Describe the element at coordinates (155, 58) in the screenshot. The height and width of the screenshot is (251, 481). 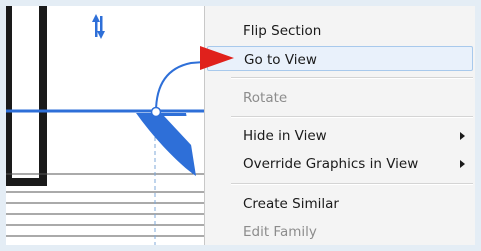
I see `red-pointer-arrow-icon` at that location.